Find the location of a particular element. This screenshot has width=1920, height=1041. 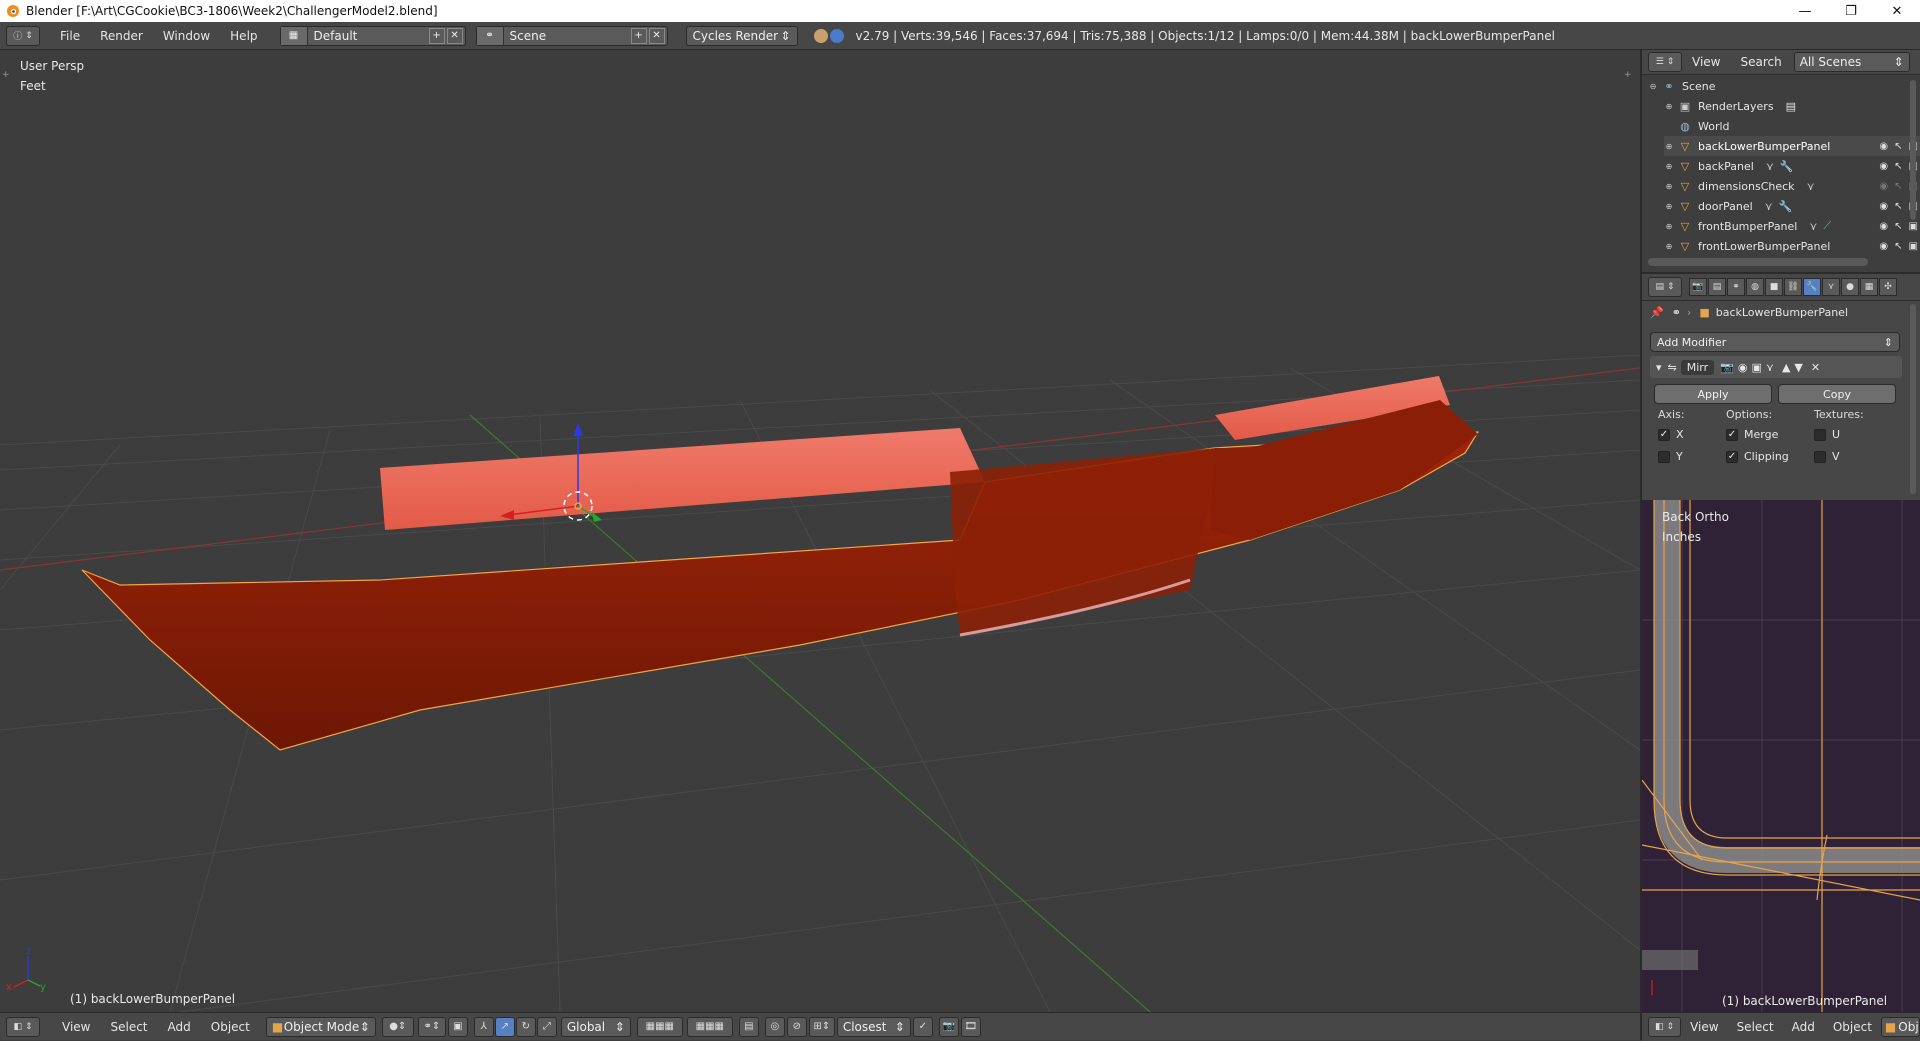

apply-button: Apply is located at coordinates (1713, 394).